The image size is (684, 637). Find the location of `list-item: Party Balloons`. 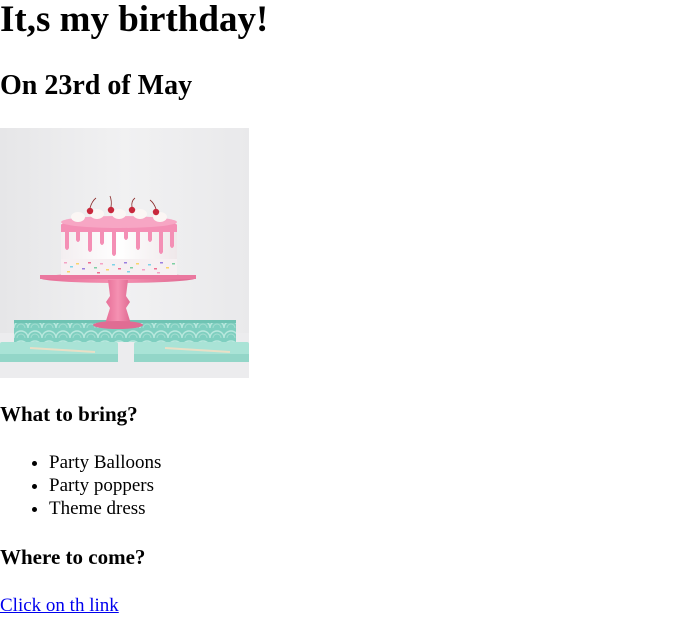

list-item: Party Balloons is located at coordinates (105, 462).